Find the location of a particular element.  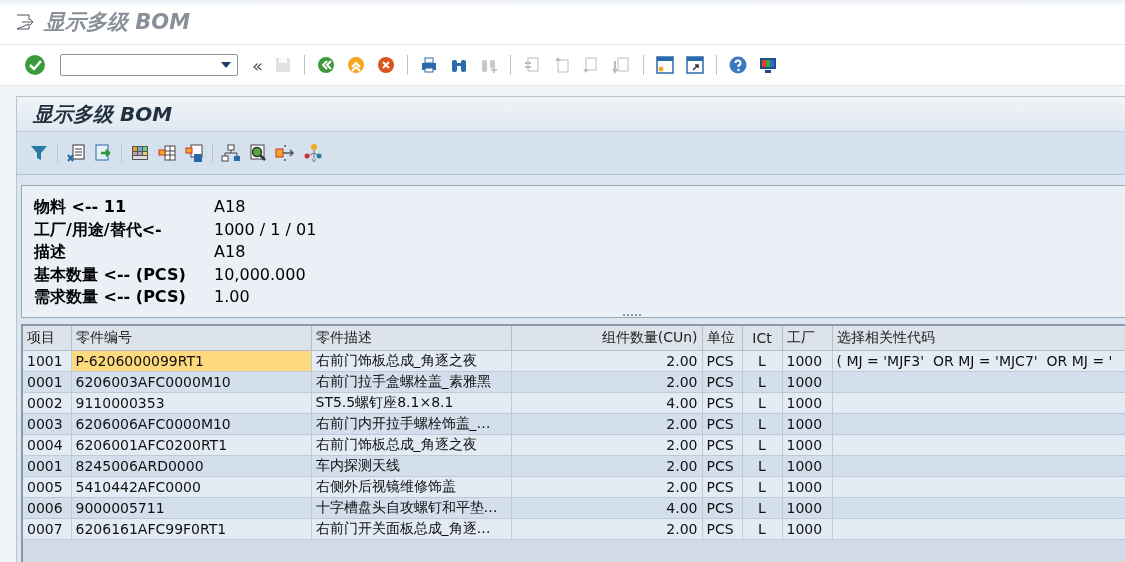

new-window-button is located at coordinates (665, 65).